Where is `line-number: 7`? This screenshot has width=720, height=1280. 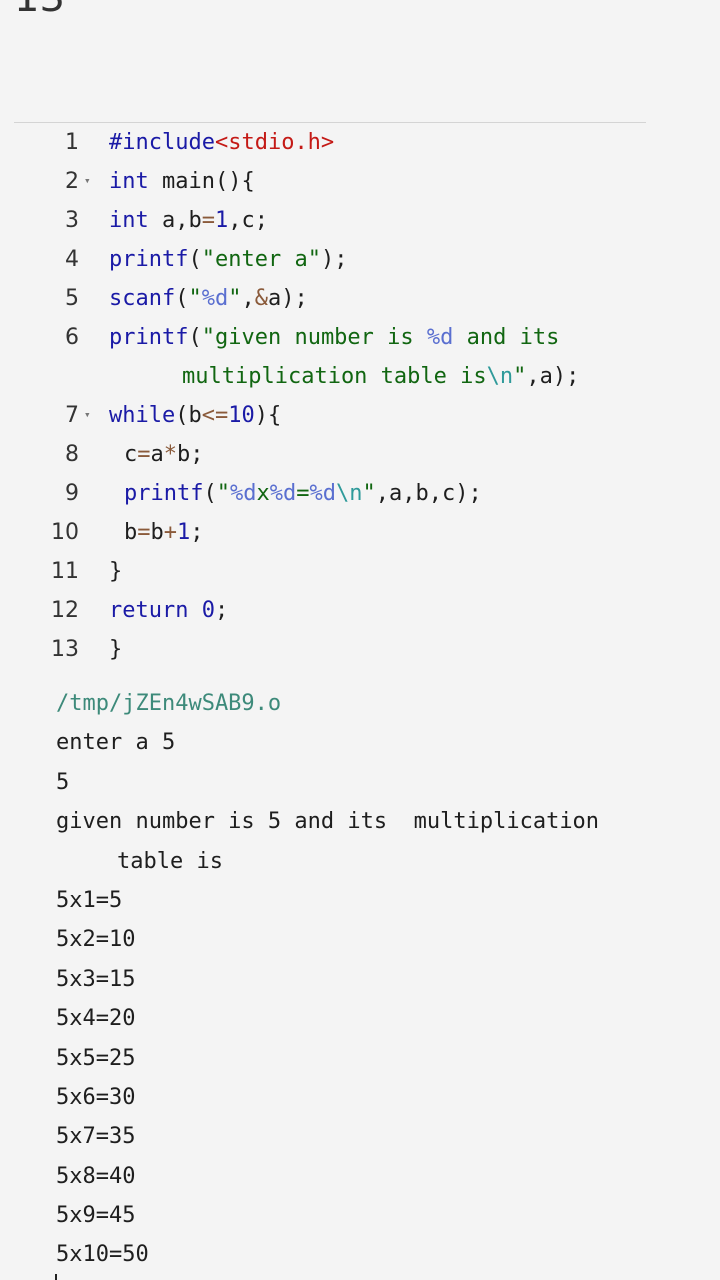 line-number: 7 is located at coordinates (72, 415).